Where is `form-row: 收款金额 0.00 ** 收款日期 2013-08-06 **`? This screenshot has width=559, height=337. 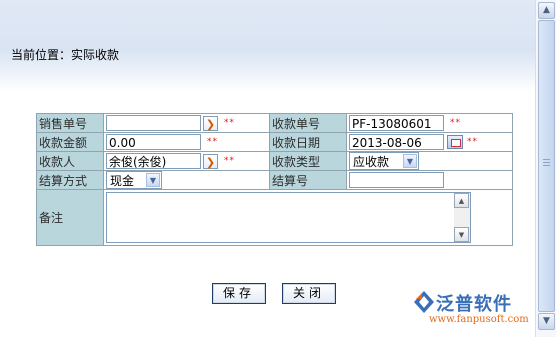
form-row: 收款金额 0.00 ** 收款日期 2013-08-06 ** is located at coordinates (274, 142).